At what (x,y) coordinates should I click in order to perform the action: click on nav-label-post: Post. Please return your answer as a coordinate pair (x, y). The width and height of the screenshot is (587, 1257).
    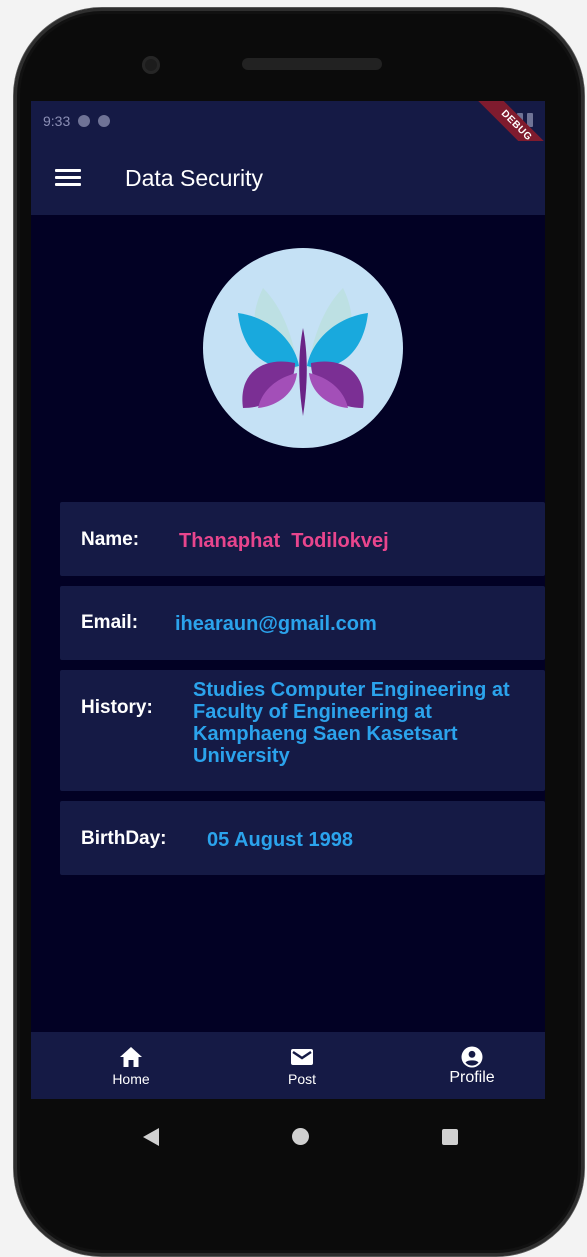
    Looking at the image, I should click on (301, 1079).